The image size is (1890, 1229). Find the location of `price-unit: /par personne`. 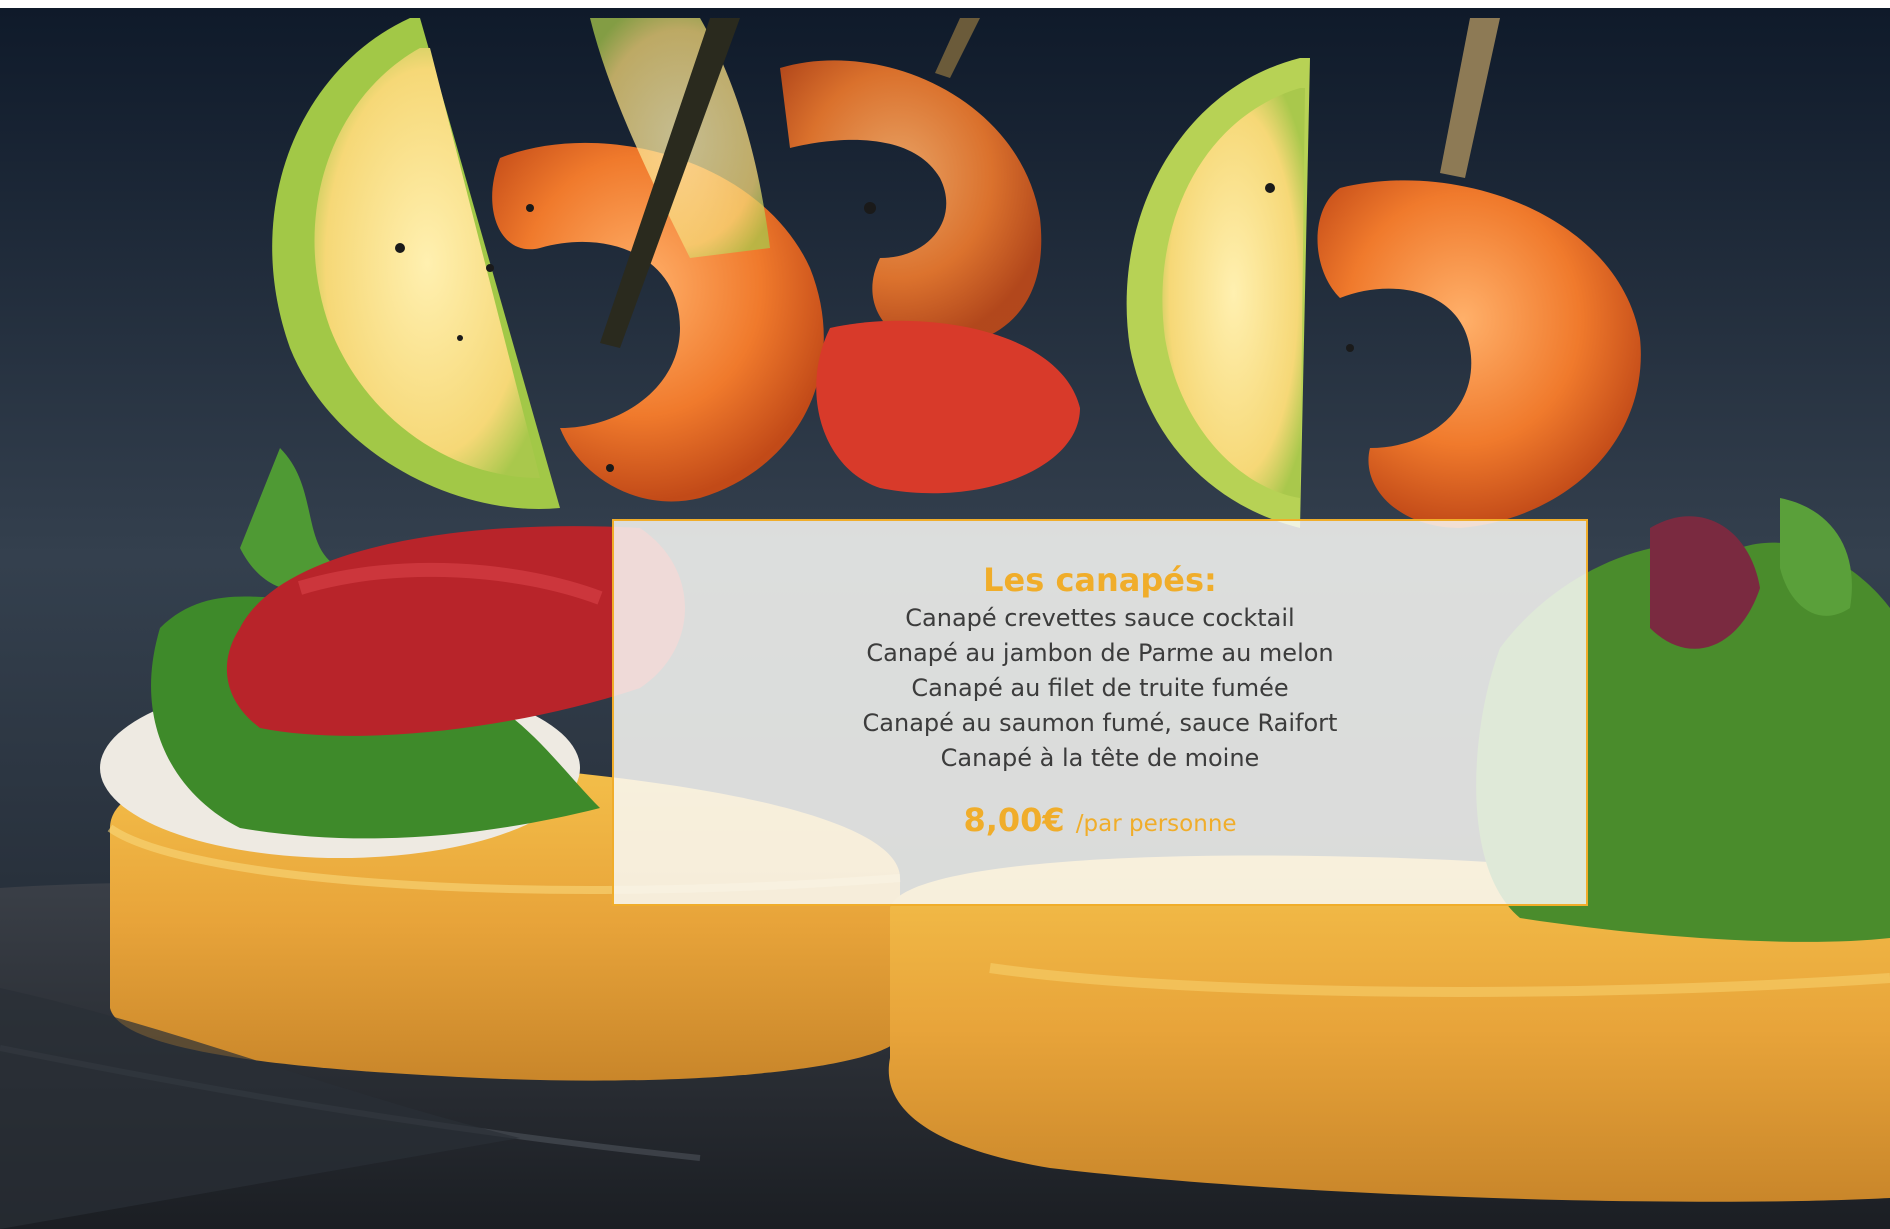

price-unit: /par personne is located at coordinates (1156, 824).